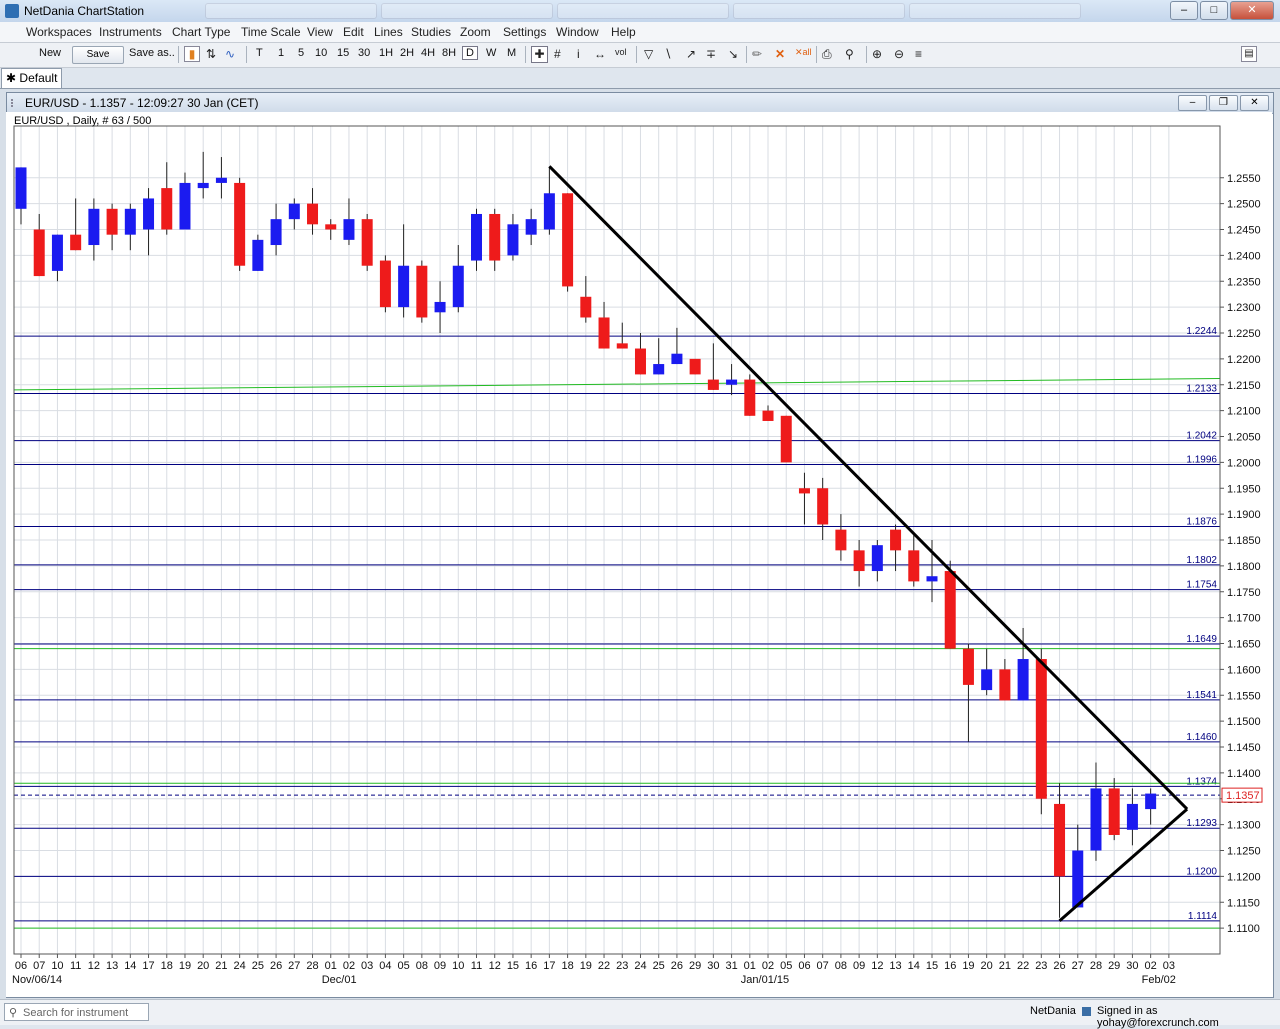  Describe the element at coordinates (841, 966) in the screenshot. I see `x-tick-label: 08` at that location.